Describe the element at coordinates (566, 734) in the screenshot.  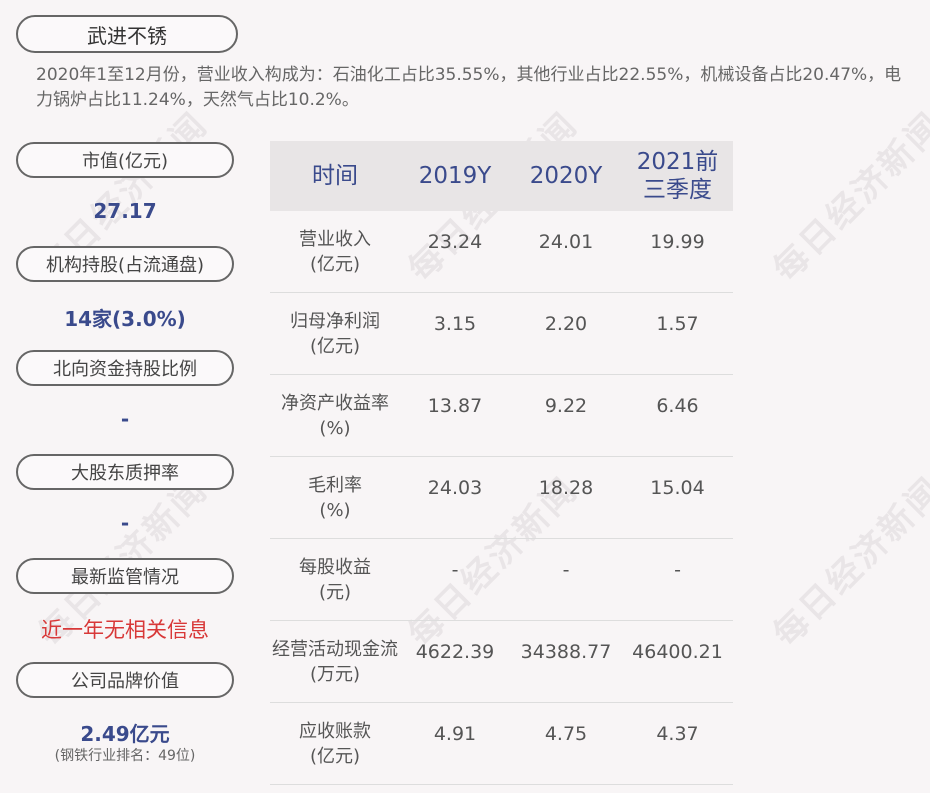
I see `row-value: 4.75` at that location.